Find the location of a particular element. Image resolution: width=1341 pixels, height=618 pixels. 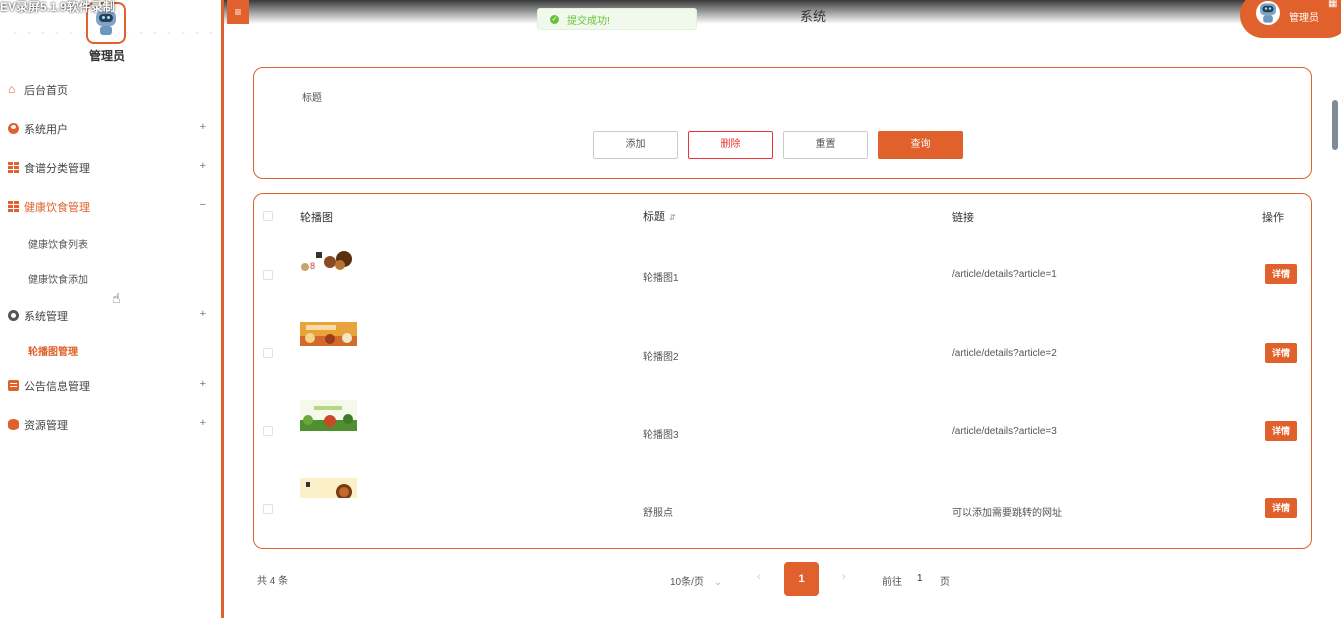

robot-icon is located at coordinates (1268, 13).